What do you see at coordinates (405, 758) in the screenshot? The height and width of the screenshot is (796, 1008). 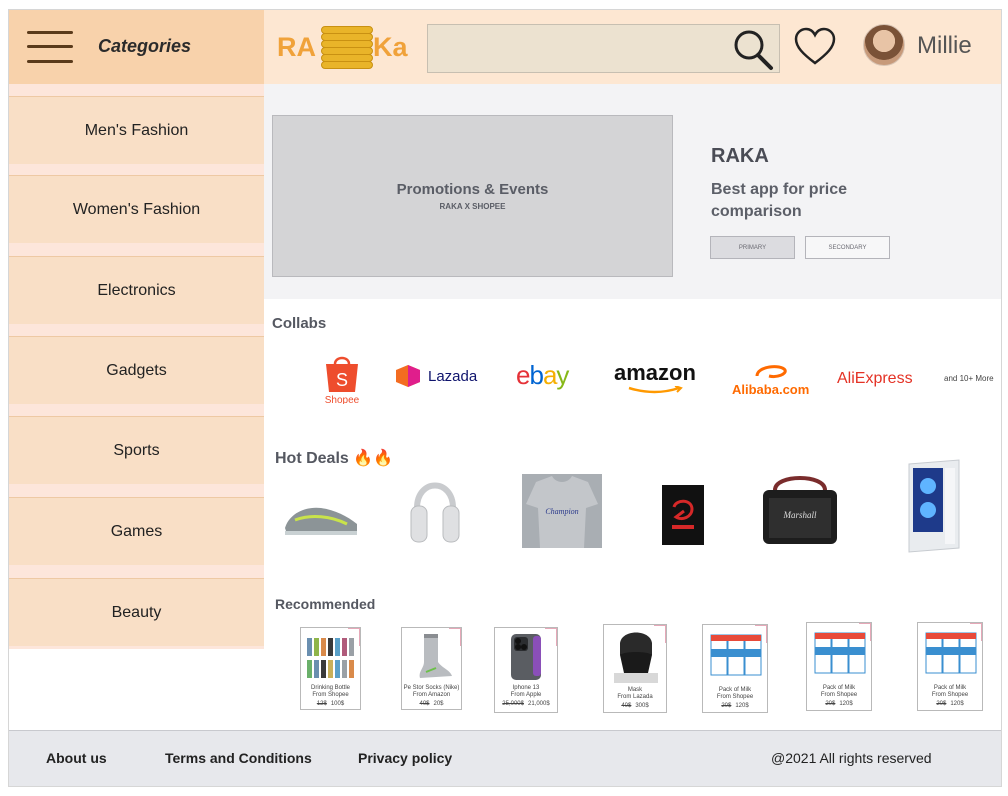 I see `privacy-link: Privacy policy` at bounding box center [405, 758].